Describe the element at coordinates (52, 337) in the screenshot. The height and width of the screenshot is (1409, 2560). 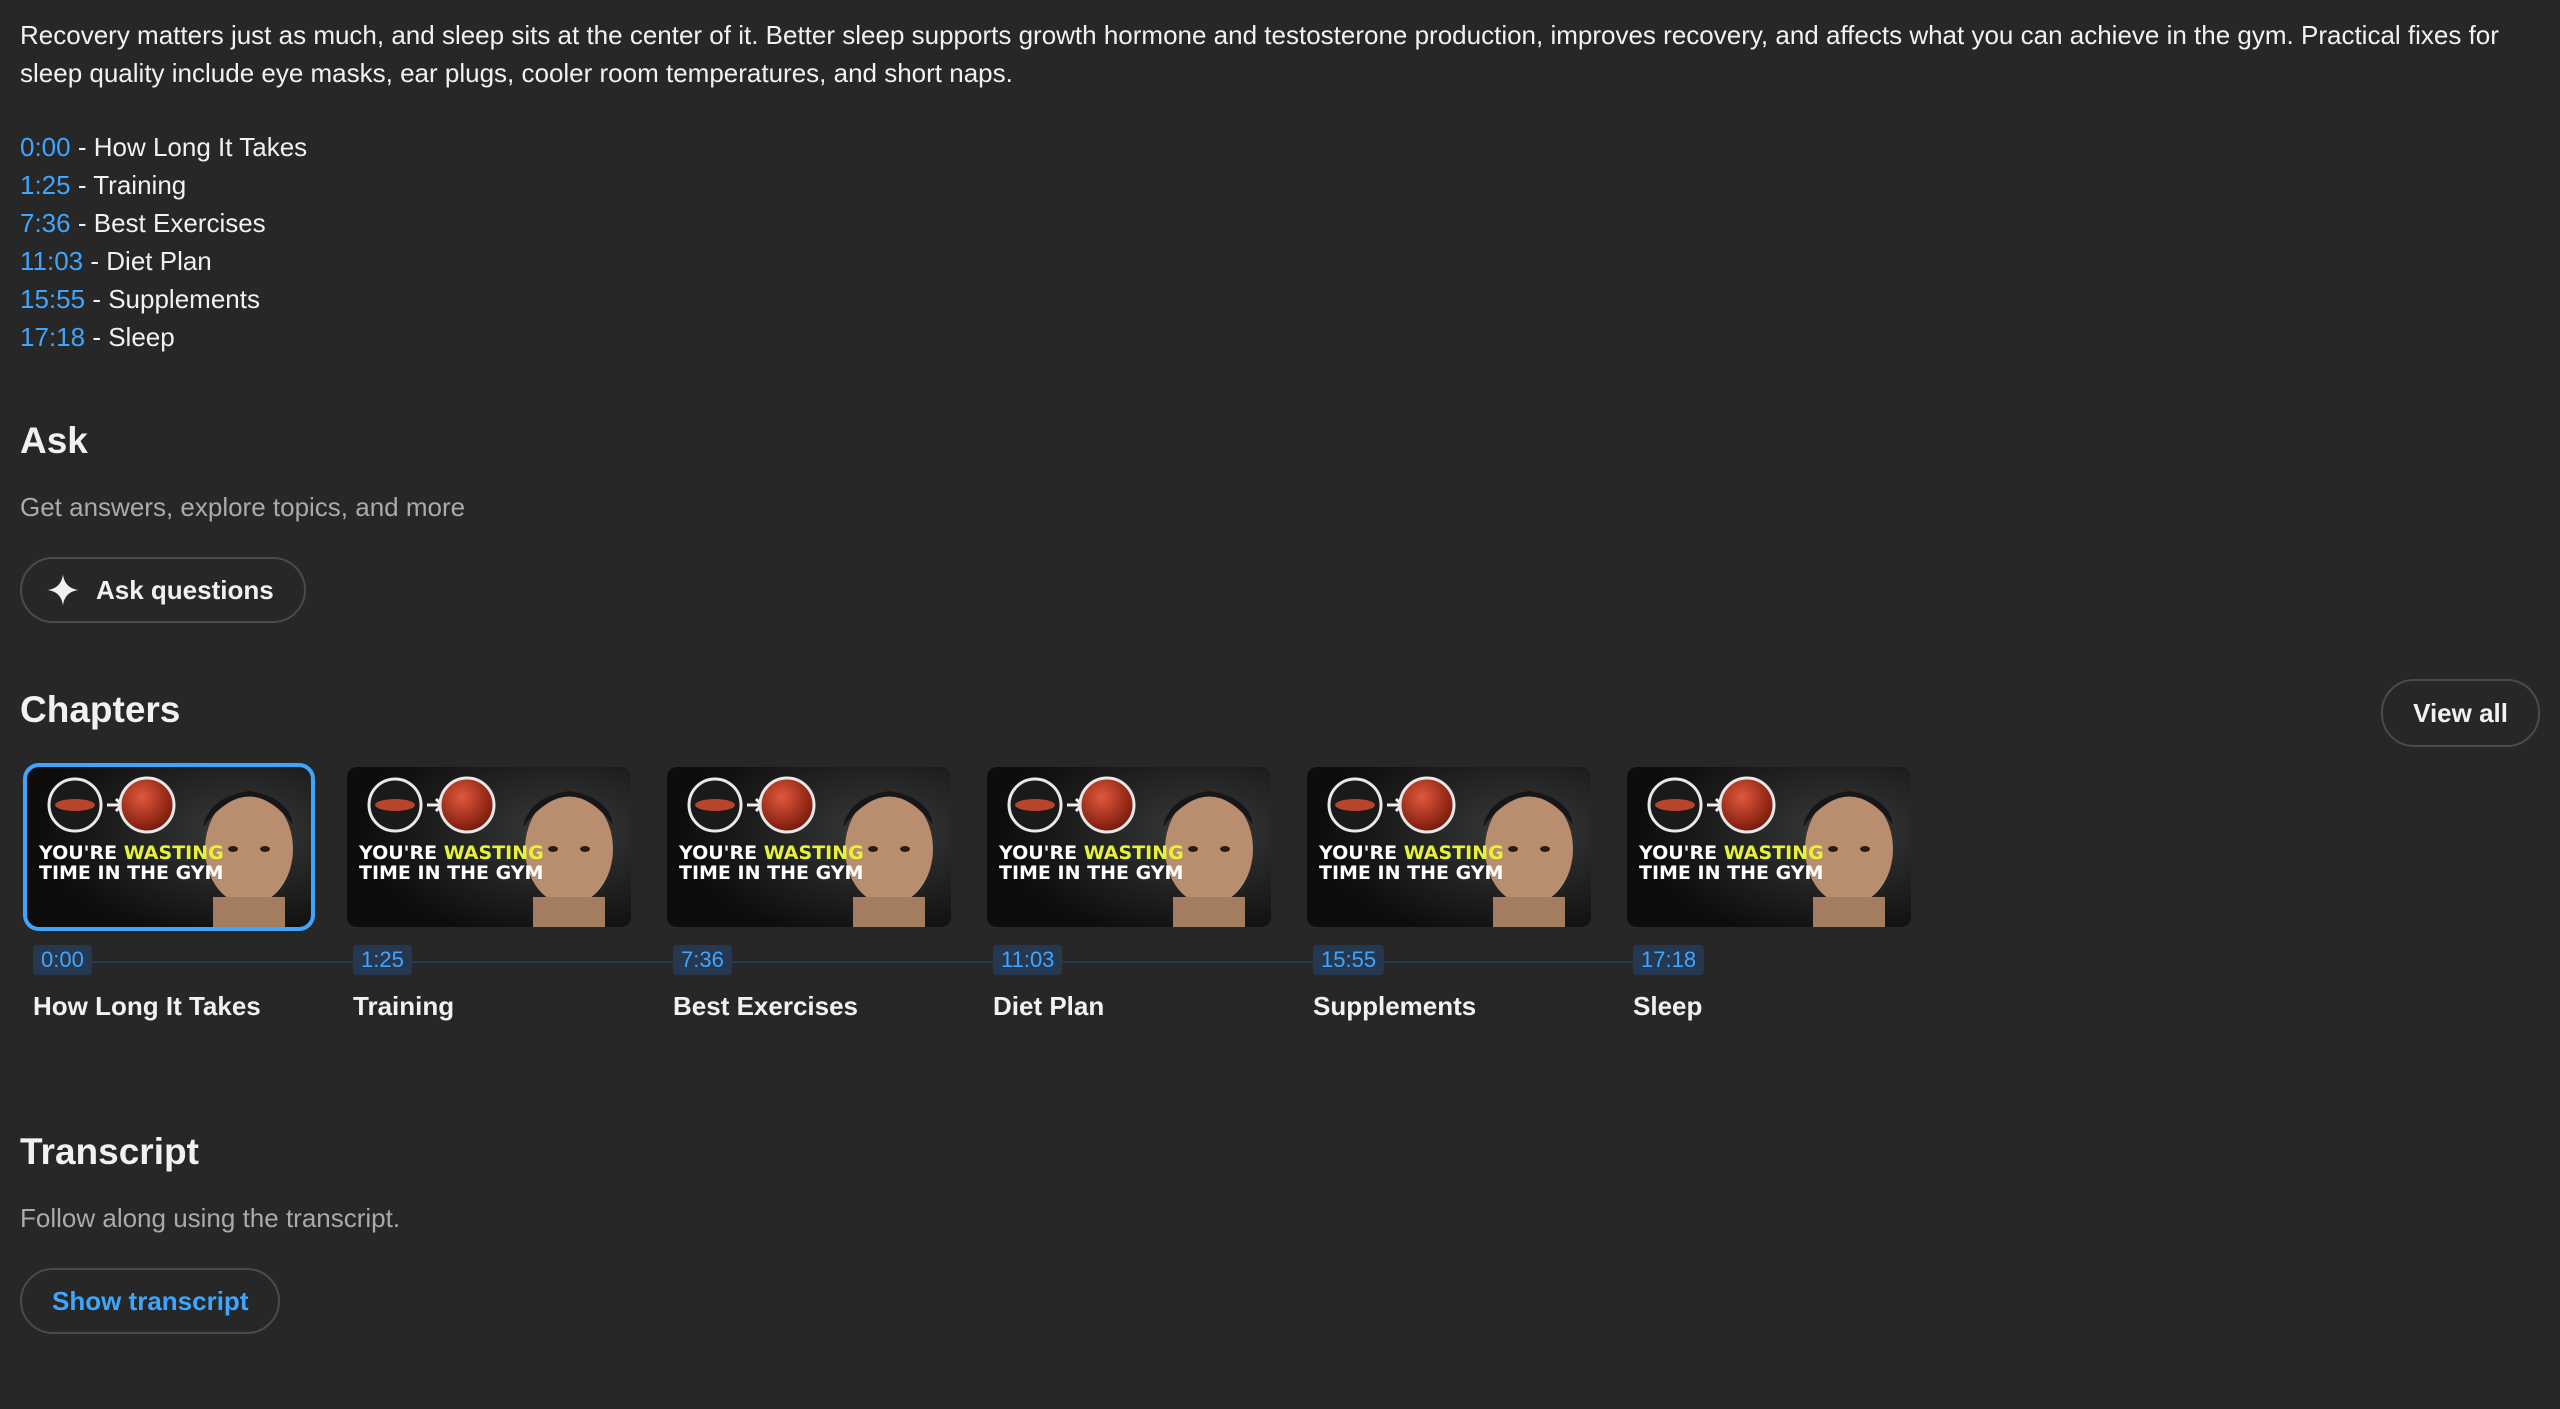
I see `timestamp-link: 17:18` at that location.